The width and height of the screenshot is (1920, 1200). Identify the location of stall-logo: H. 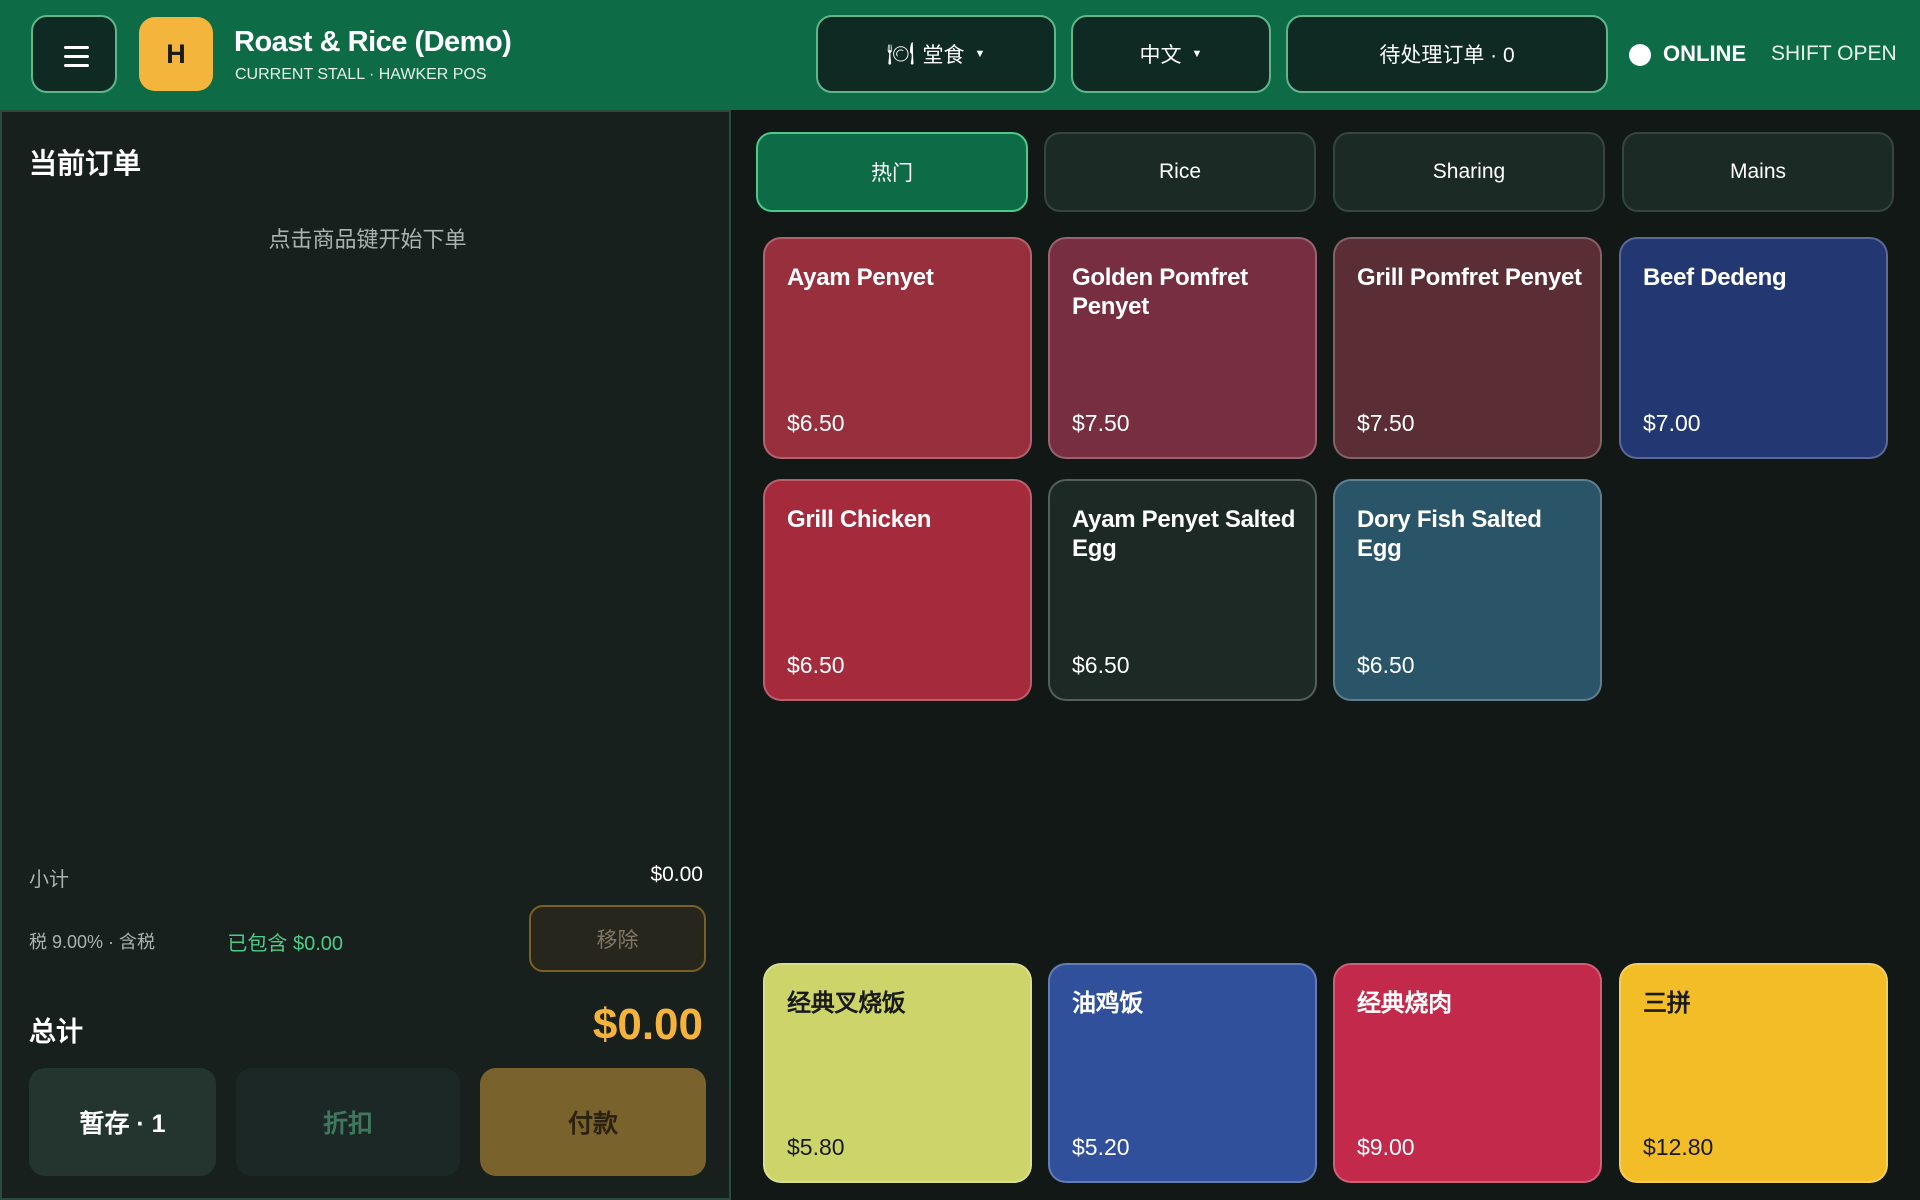
(176, 54).